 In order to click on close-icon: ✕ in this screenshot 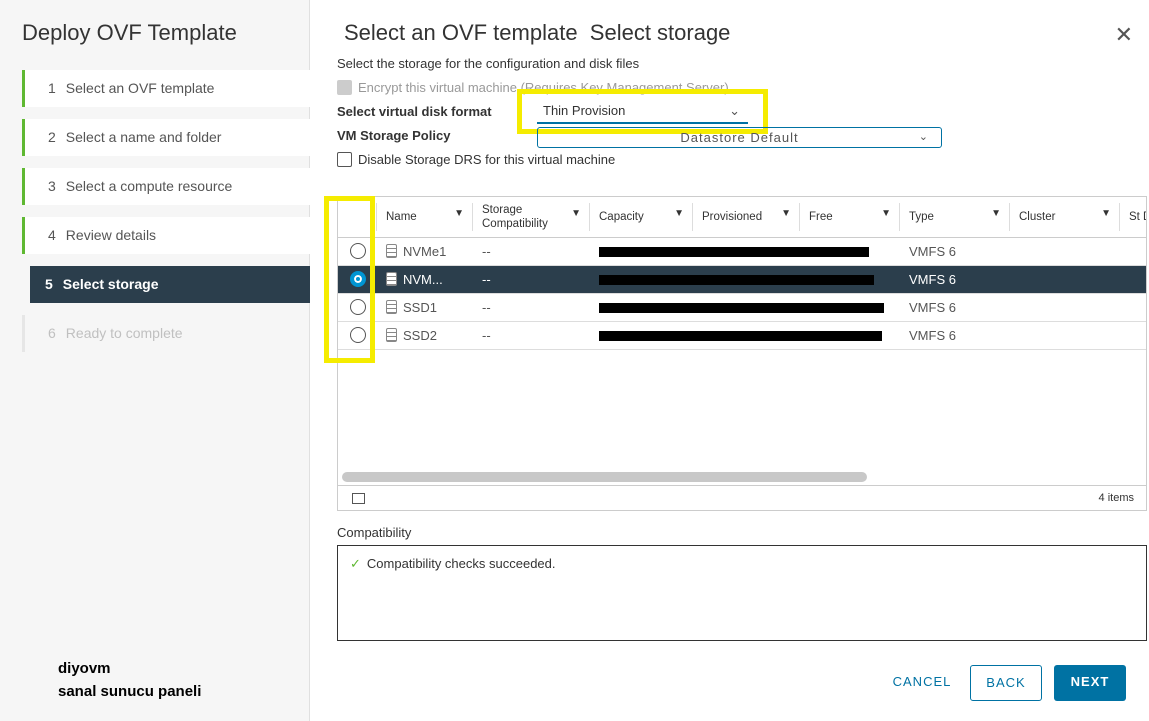, I will do `click(1124, 35)`.